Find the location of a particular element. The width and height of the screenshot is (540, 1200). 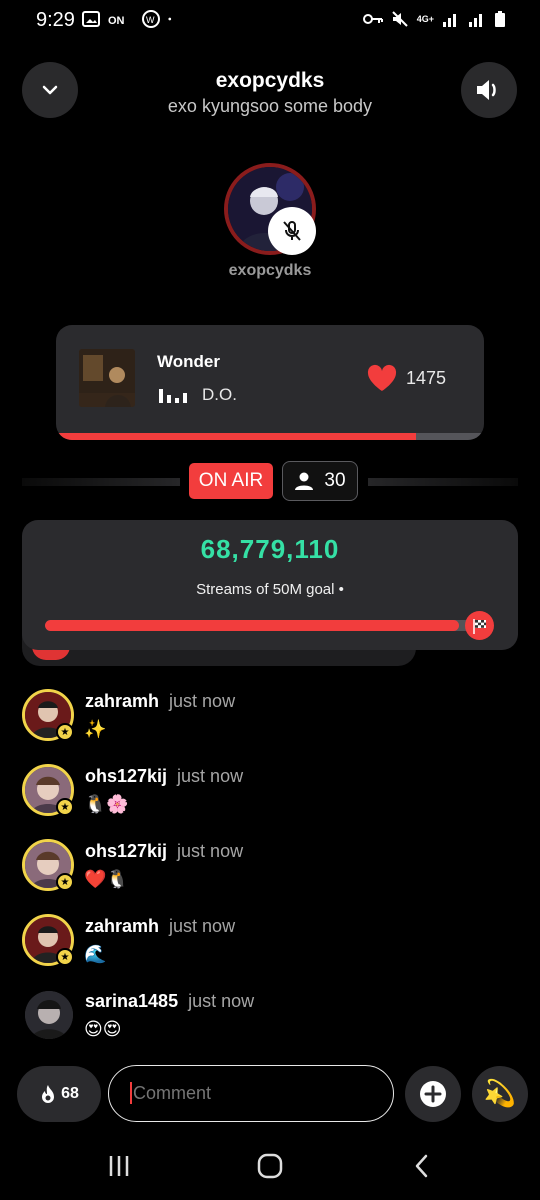

recent-apps-icon is located at coordinates (119, 1166).